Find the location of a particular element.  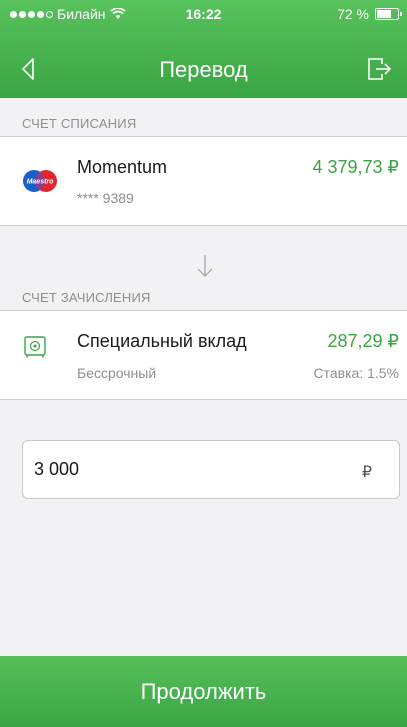

maestro-logo: Maestro is located at coordinates (40, 181).